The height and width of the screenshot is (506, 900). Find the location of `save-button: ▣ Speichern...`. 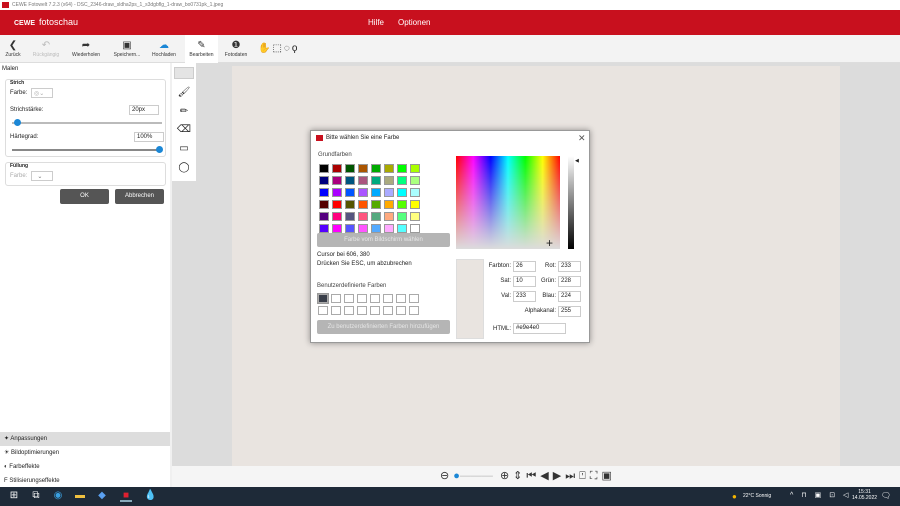

save-button: ▣ Speichern... is located at coordinates (127, 49).